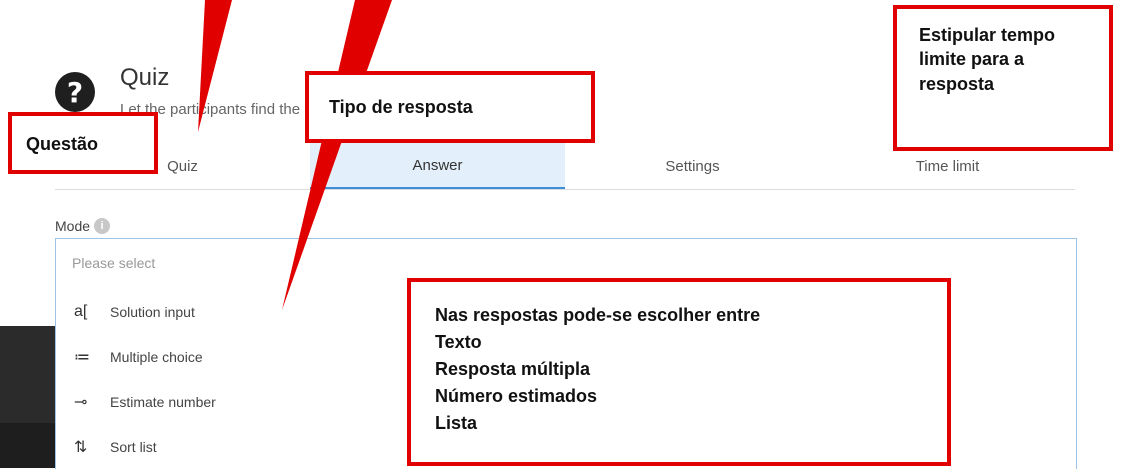 The width and height of the screenshot is (1132, 469). Describe the element at coordinates (957, 83) in the screenshot. I see `annotation-line: resposta` at that location.